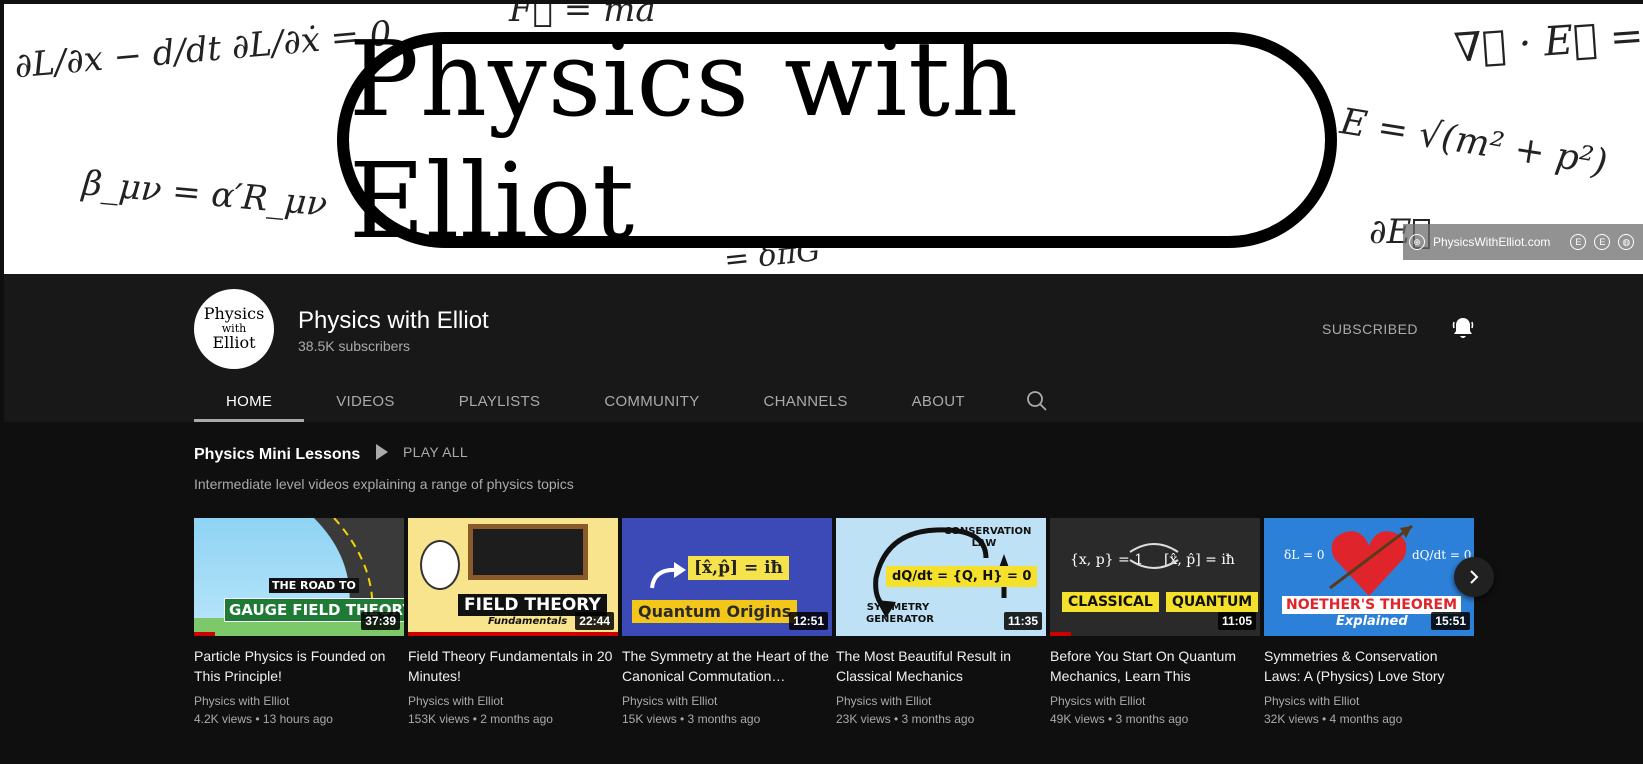  Describe the element at coordinates (299, 577) in the screenshot. I see `video-thumbnail: THE ROAD TO GAUGE FIELD THEORY 37:39` at that location.